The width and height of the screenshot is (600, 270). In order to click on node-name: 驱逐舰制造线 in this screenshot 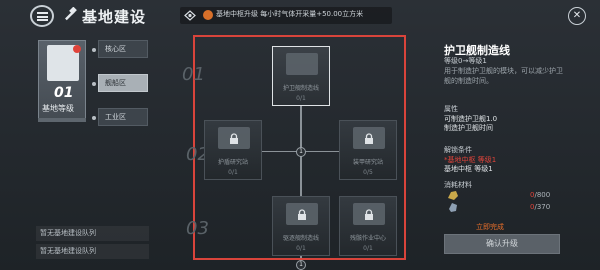, I will do `click(300, 238)`.